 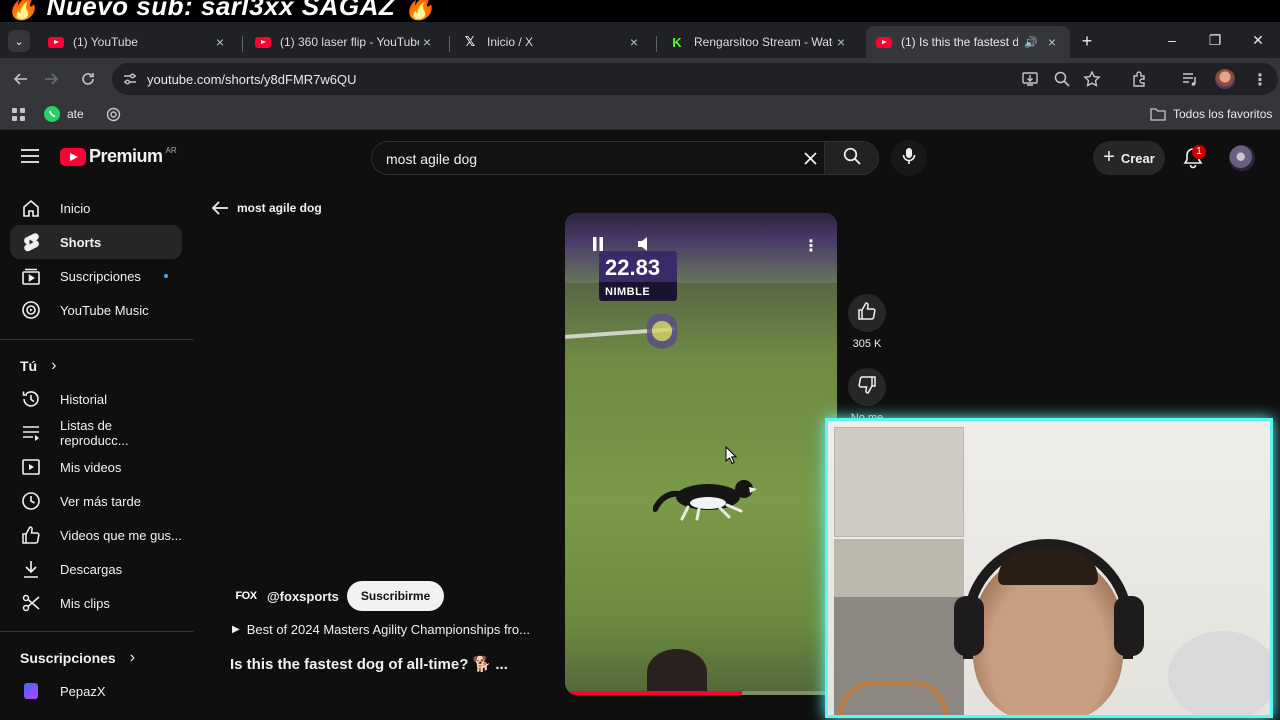 I want to click on bookmark-star-icon, so click(x=1092, y=81).